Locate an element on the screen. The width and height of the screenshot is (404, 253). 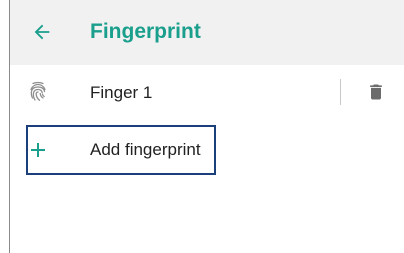
add-fingerprint-button: Add fingerprint is located at coordinates (121, 150).